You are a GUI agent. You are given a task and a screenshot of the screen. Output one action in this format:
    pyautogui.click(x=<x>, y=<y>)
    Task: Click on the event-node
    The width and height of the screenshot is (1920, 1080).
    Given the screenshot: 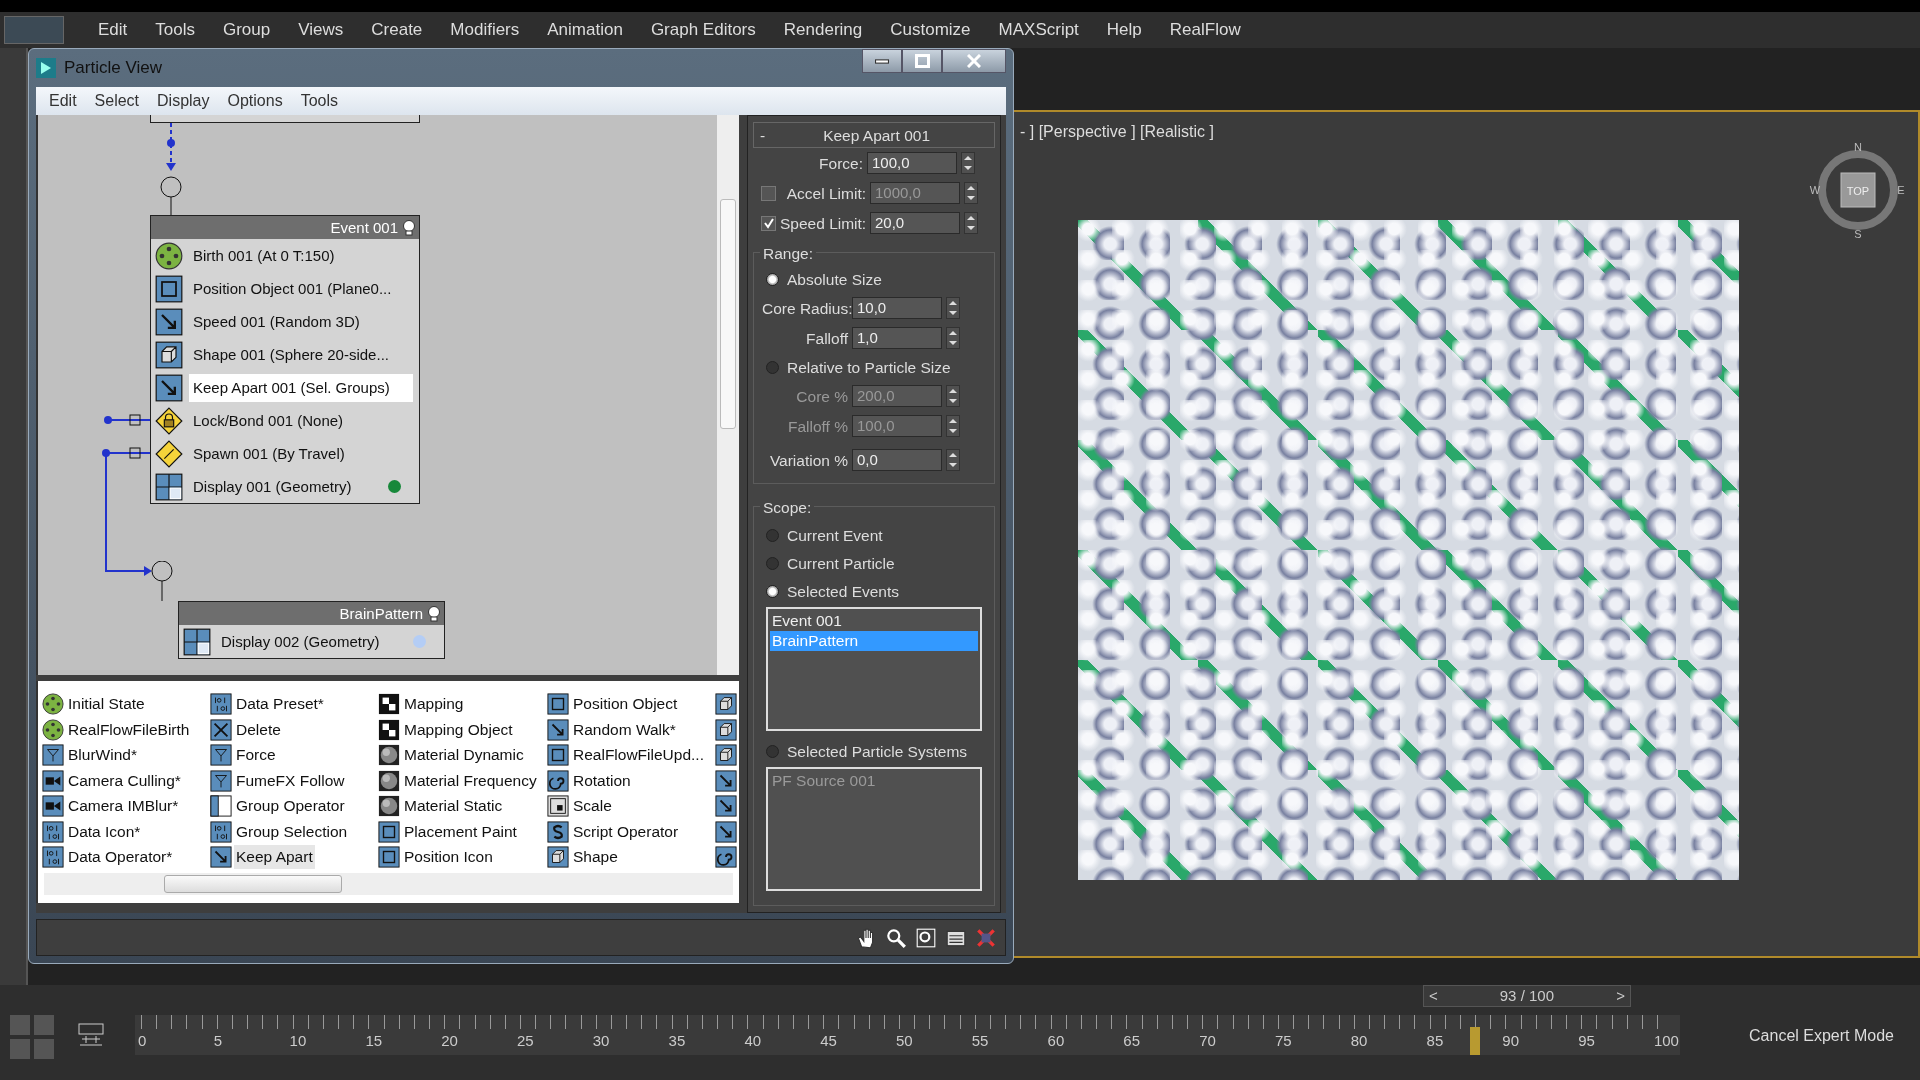 What is the action you would take?
    pyautogui.click(x=285, y=360)
    